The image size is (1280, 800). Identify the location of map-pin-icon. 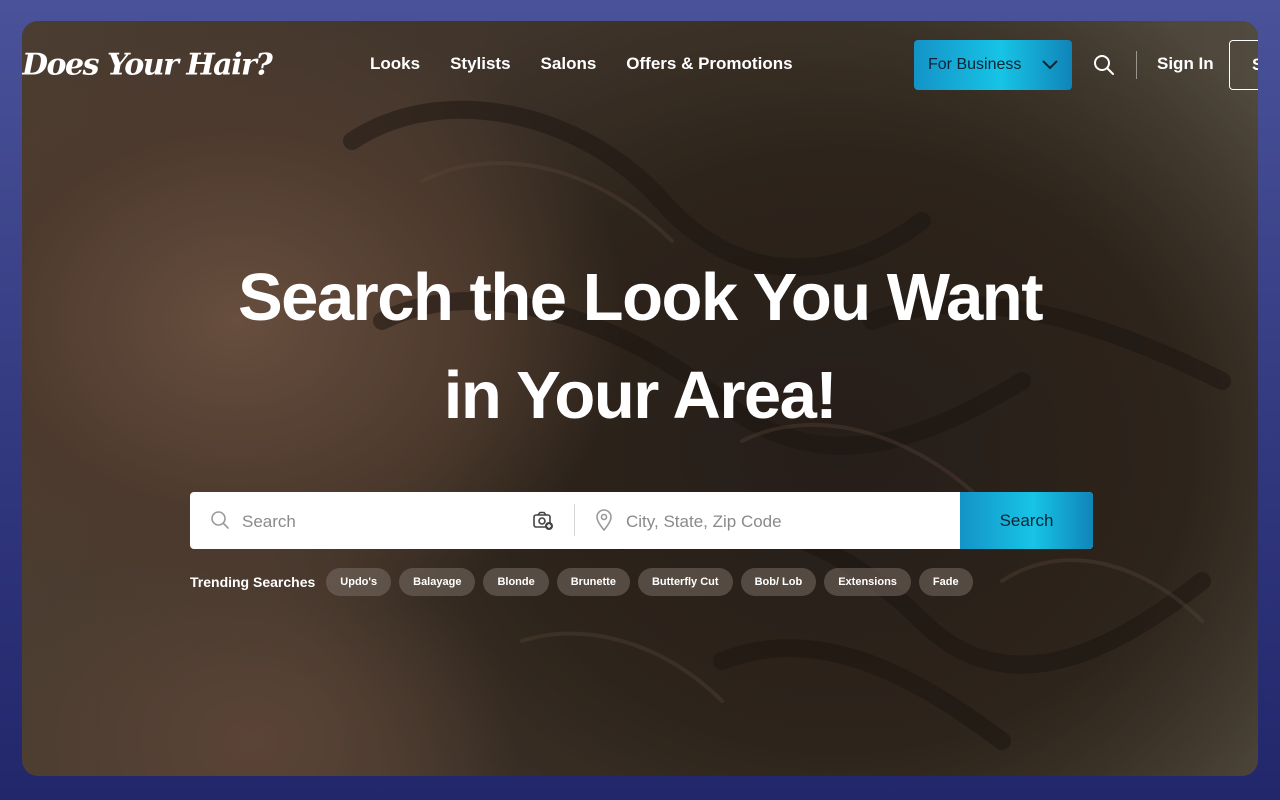
(604, 520).